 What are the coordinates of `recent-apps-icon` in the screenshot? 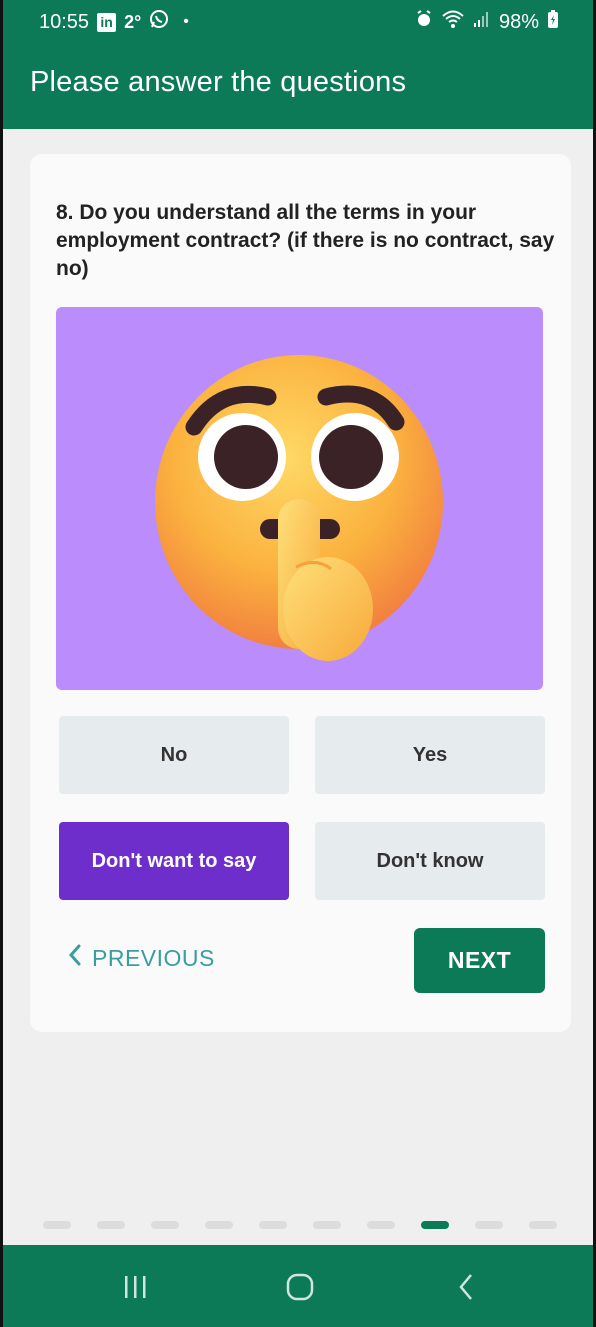 It's located at (136, 1288).